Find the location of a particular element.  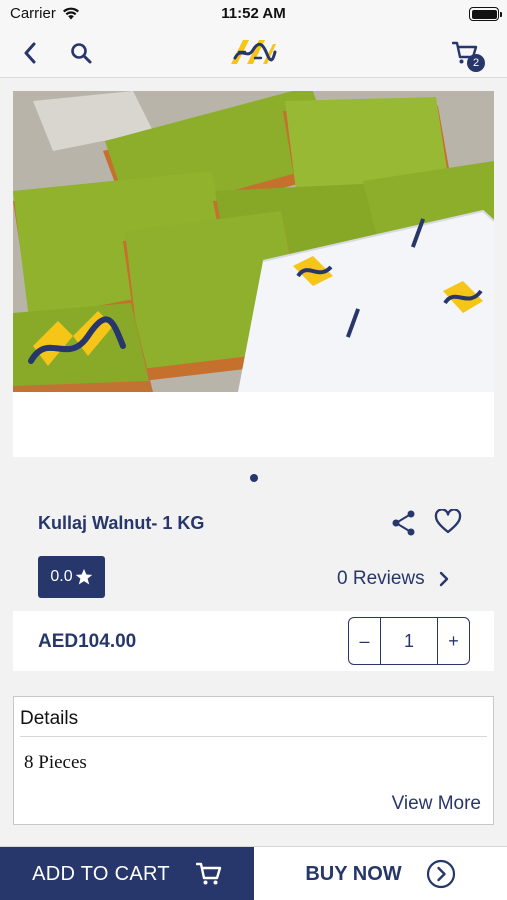

quantity-stepper: – 1 + is located at coordinates (409, 641).